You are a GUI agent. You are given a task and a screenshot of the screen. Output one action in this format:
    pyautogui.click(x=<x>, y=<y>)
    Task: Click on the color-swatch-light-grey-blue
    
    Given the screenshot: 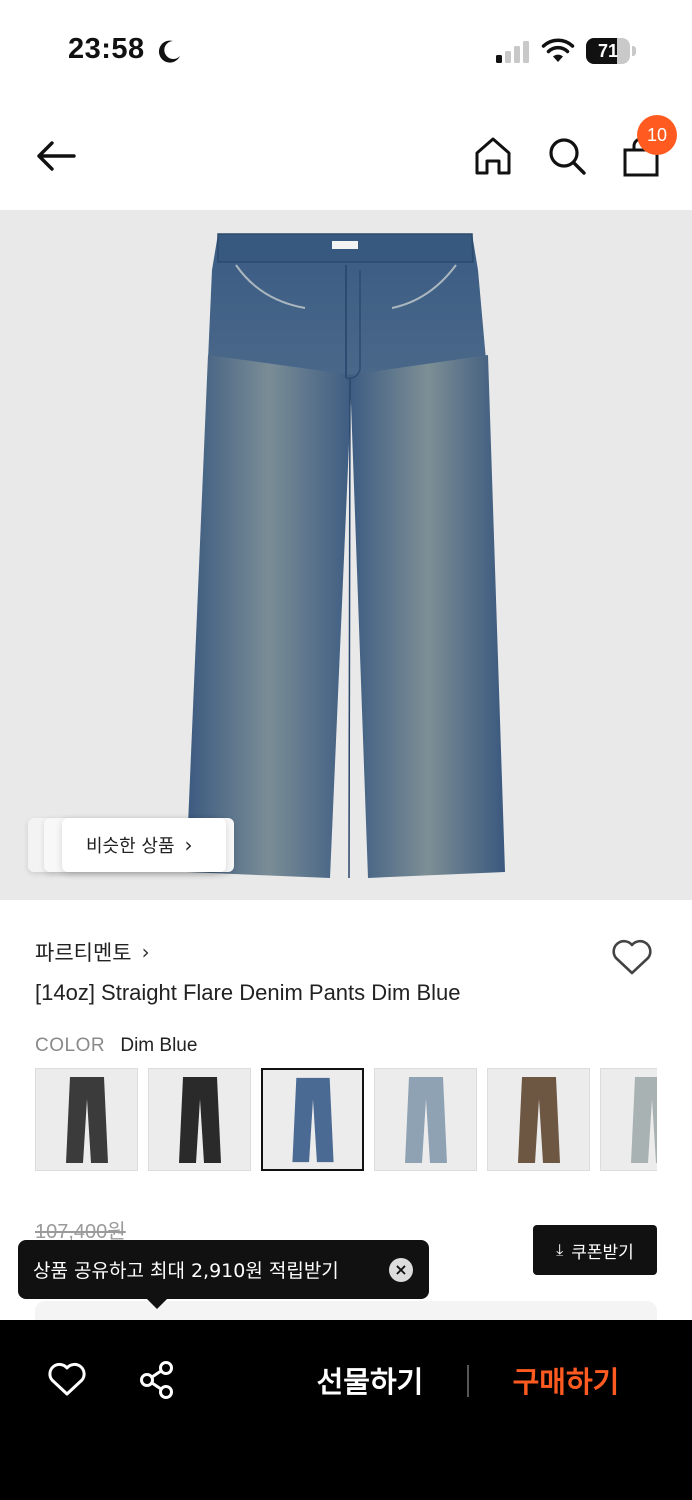 What is the action you would take?
    pyautogui.click(x=628, y=1119)
    